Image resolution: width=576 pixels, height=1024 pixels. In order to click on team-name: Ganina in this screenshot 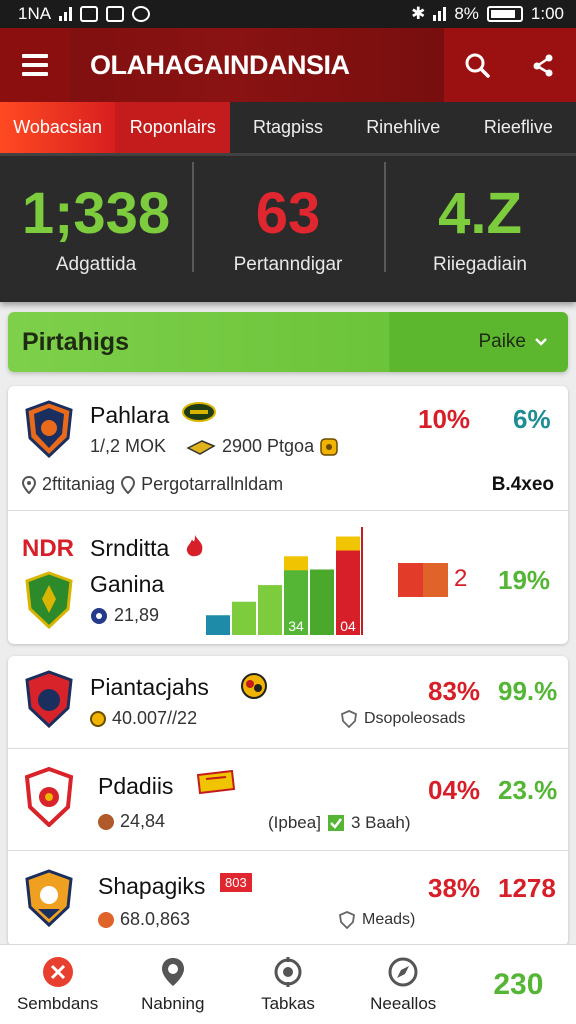, I will do `click(127, 584)`.